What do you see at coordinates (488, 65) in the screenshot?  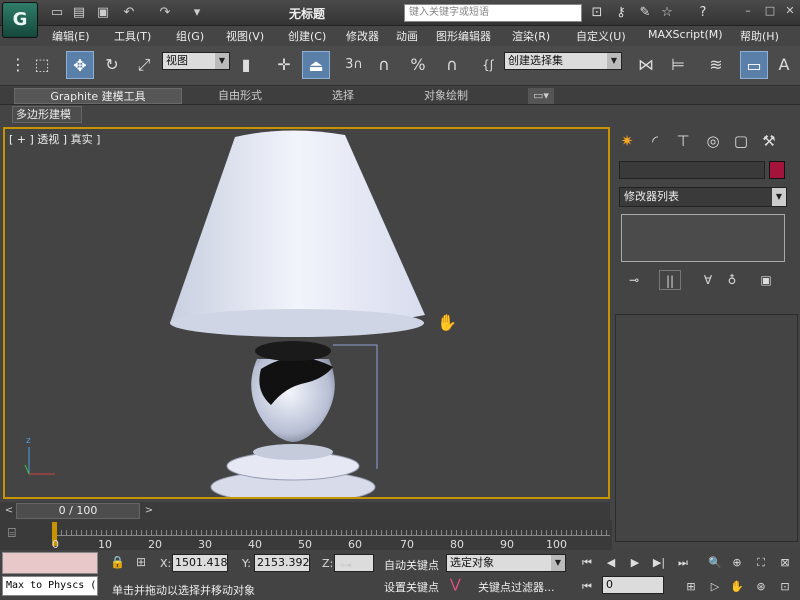 I see `edit-named-selection-icon: {ʃ` at bounding box center [488, 65].